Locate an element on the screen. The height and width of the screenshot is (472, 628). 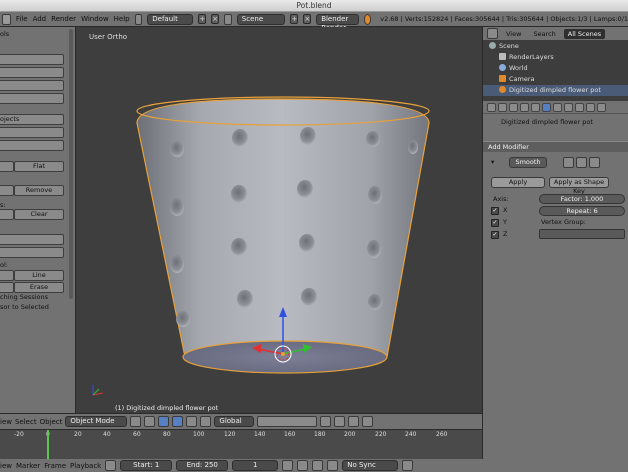
play-icon is located at coordinates (318, 465).